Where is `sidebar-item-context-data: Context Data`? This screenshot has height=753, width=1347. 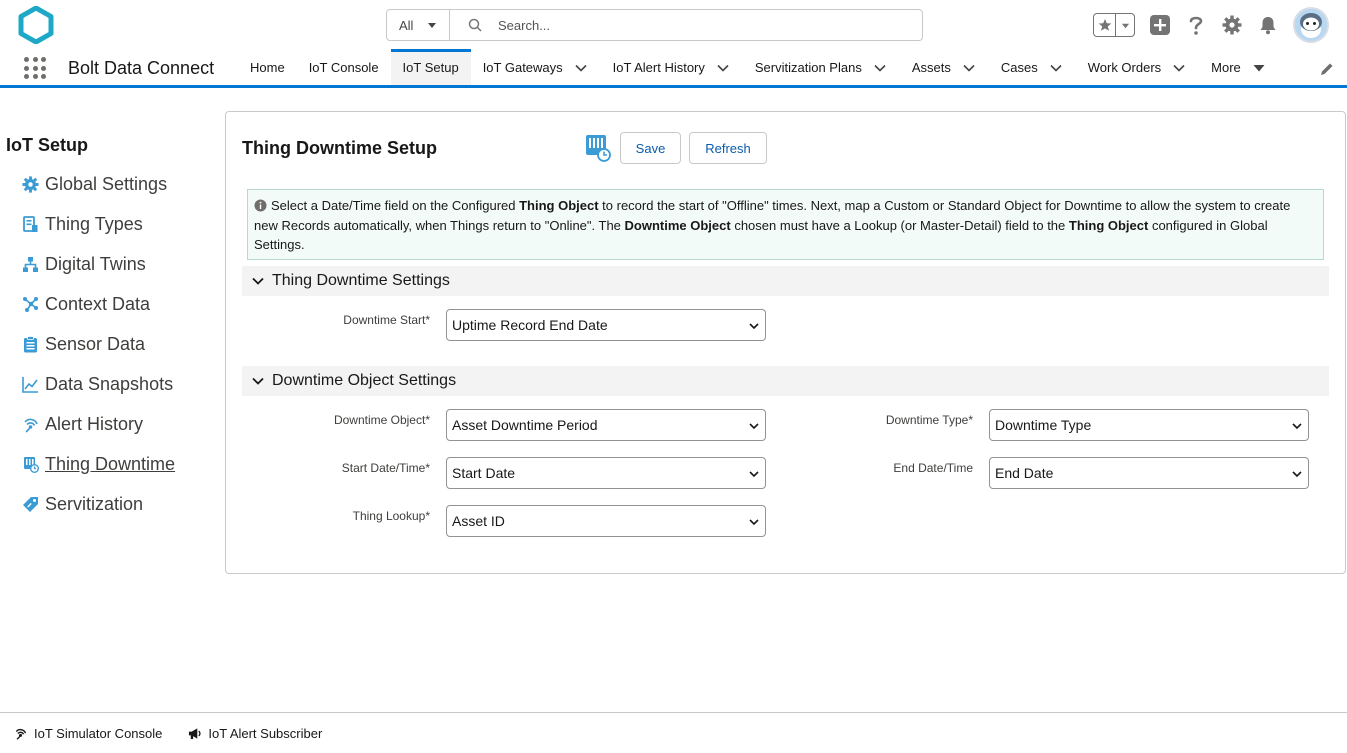
sidebar-item-context-data: Context Data is located at coordinates (98, 304).